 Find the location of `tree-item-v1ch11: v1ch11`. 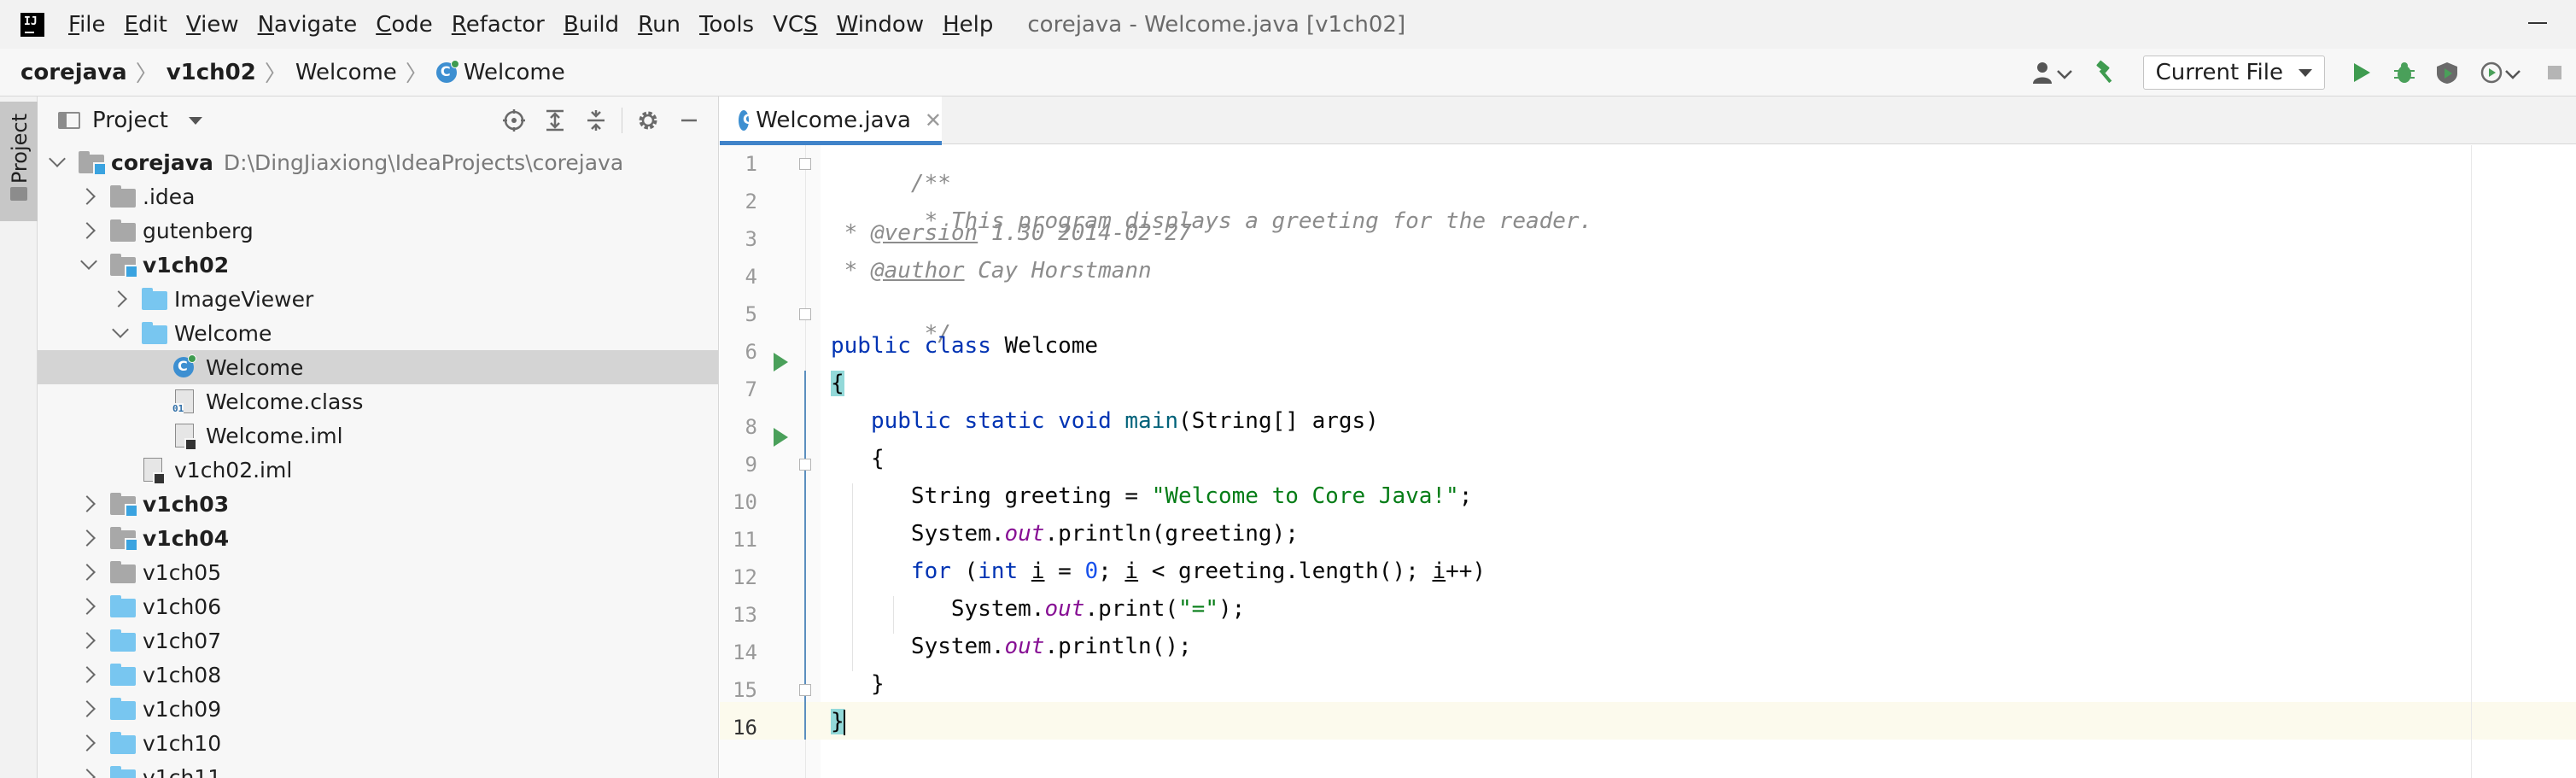

tree-item-v1ch11: v1ch11 is located at coordinates (378, 769).